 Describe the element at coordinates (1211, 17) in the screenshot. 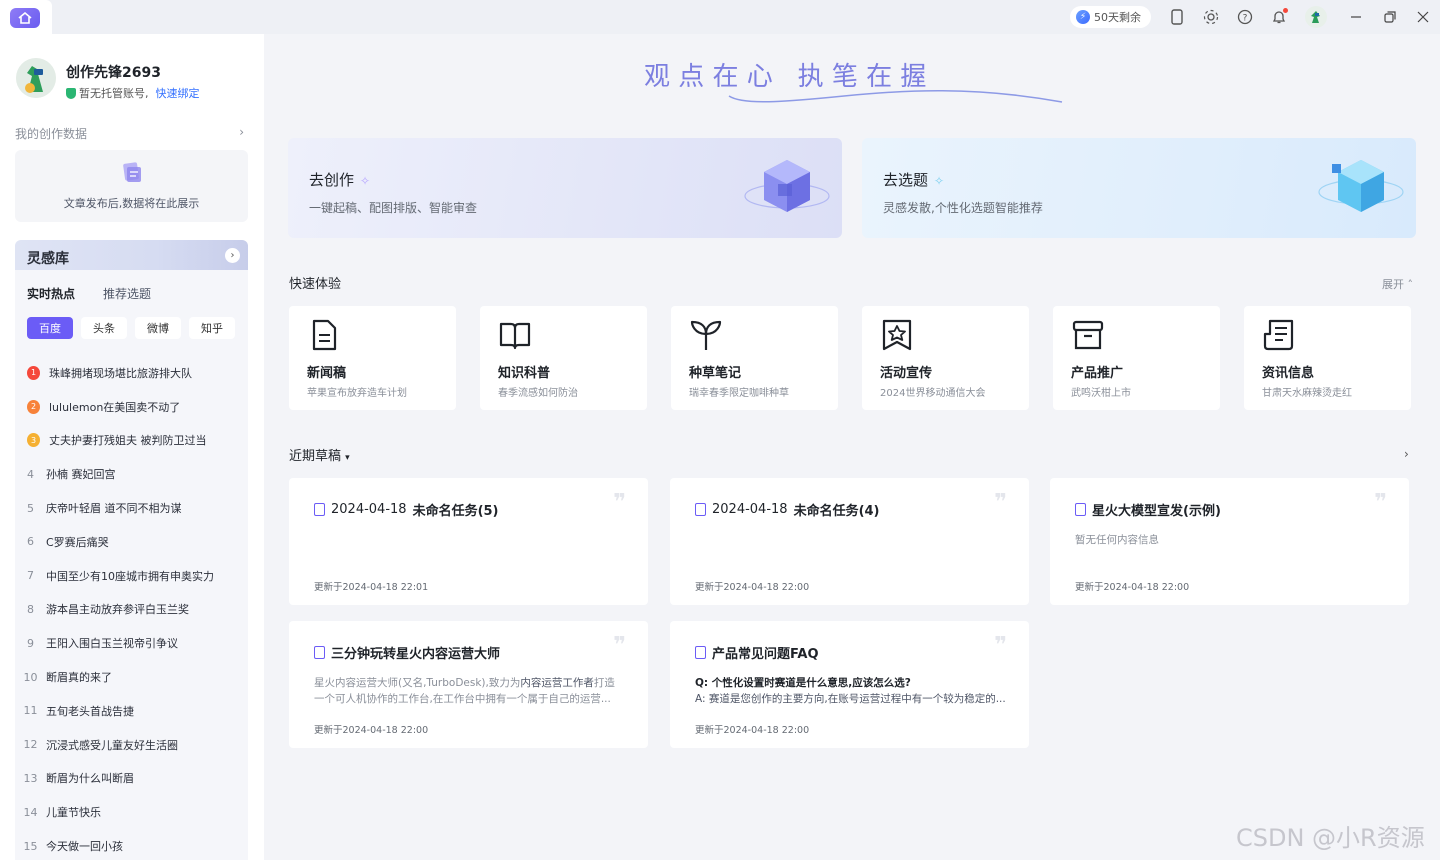

I see `share-icon` at that location.